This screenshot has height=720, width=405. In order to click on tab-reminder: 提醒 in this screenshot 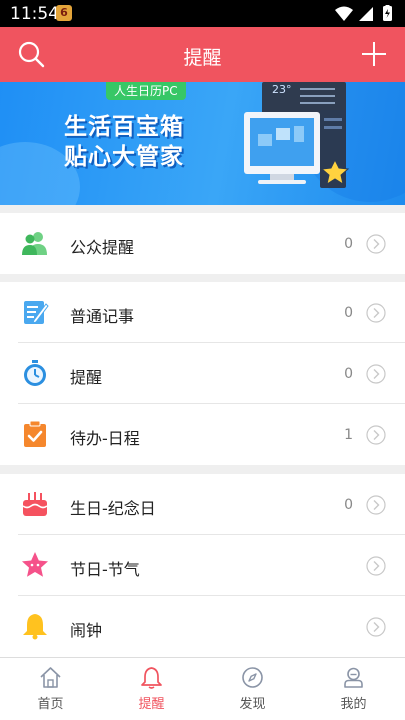, I will do `click(151, 689)`.